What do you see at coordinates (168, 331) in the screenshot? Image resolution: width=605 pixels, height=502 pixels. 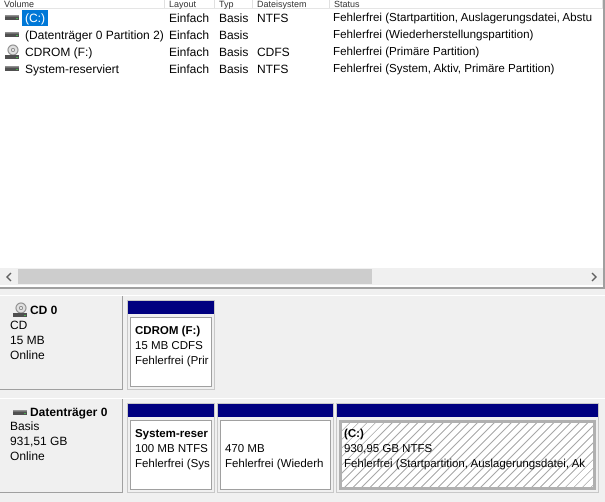 I see `partition-label: CDROM (F:)` at bounding box center [168, 331].